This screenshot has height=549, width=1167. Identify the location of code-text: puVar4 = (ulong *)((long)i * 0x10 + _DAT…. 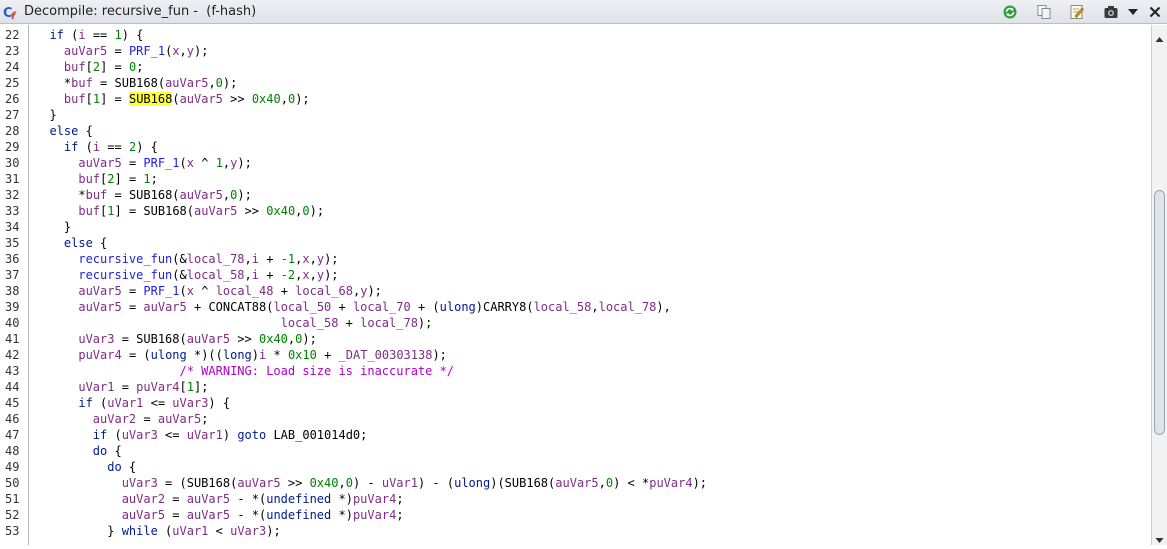
(241, 355).